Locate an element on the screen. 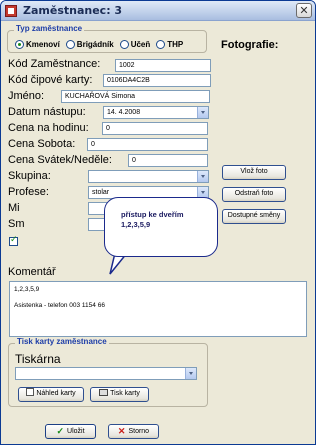 This screenshot has height=445, width=320. app-icon is located at coordinates (11, 10).